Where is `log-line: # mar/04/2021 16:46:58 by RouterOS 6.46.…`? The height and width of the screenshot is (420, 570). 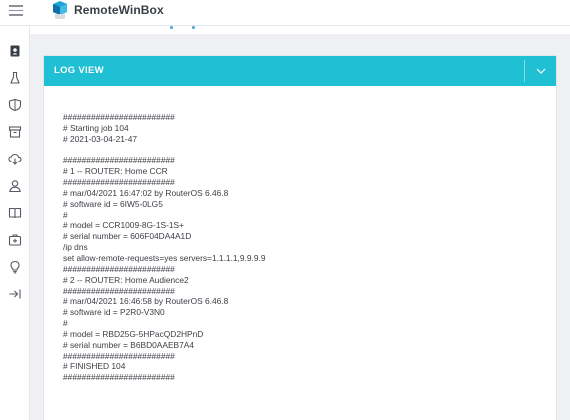 log-line: # mar/04/2021 16:46:58 by RouterOS 6.46.… is located at coordinates (146, 301).